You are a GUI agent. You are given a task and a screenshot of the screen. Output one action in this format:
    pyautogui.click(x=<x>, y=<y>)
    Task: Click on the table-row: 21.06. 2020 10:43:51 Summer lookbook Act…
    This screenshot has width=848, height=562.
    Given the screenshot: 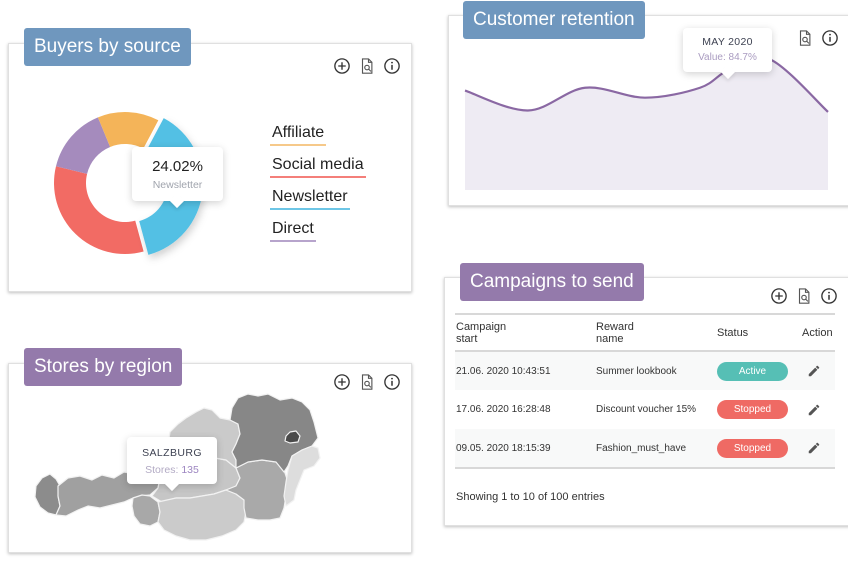 What is the action you would take?
    pyautogui.click(x=645, y=370)
    